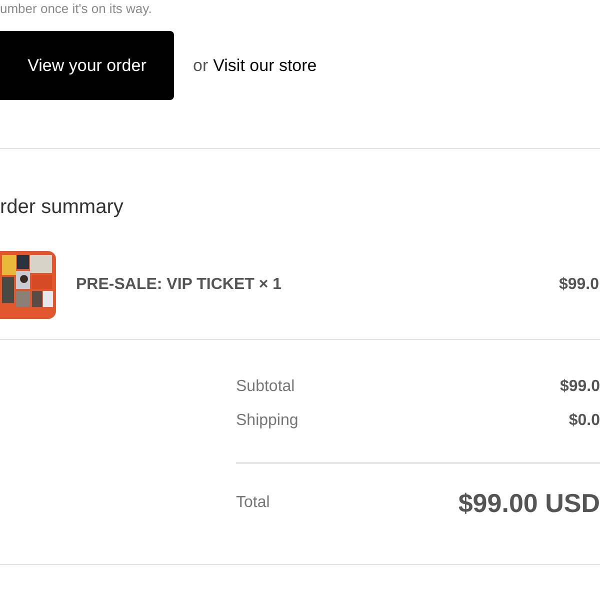  What do you see at coordinates (265, 65) in the screenshot?
I see `visit-store-link: Visit our store` at bounding box center [265, 65].